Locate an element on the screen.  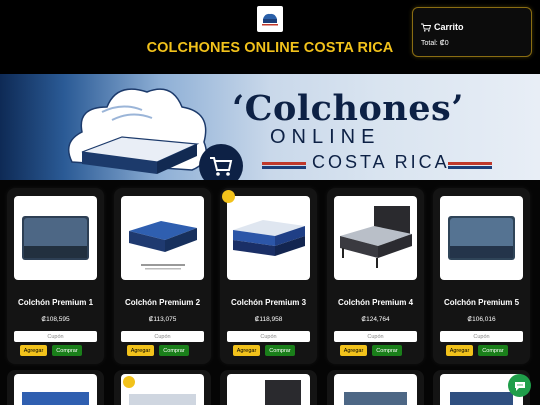
product-name: Colchón Premium 4 is located at coordinates (375, 302).